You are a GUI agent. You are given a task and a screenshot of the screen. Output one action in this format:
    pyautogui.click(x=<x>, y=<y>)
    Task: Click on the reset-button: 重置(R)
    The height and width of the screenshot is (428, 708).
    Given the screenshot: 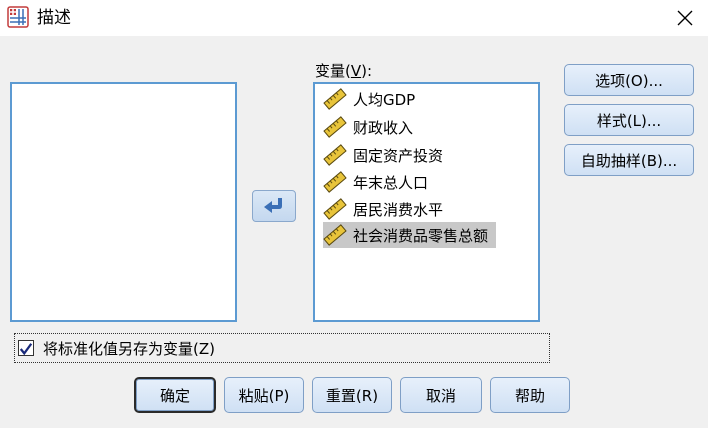 What is the action you would take?
    pyautogui.click(x=352, y=395)
    